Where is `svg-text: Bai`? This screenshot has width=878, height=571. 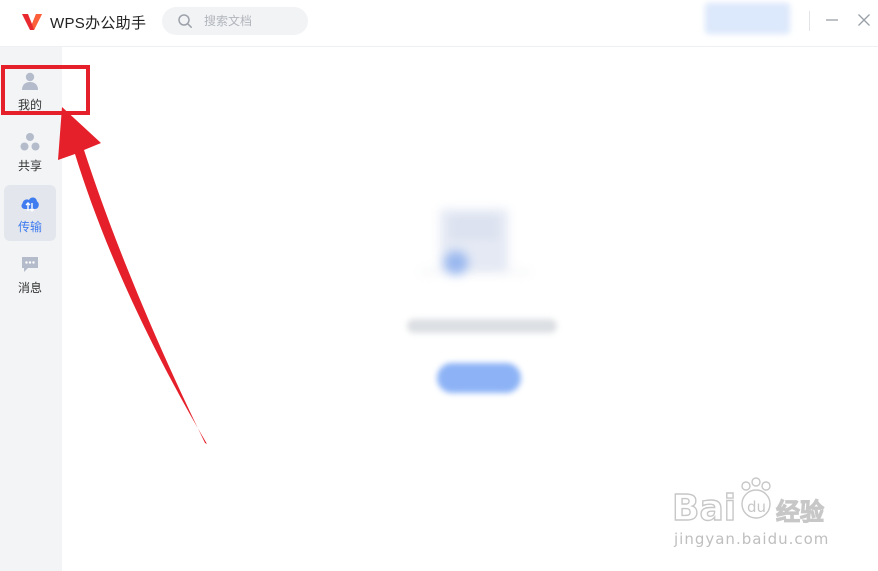 svg-text: Bai is located at coordinates (704, 508).